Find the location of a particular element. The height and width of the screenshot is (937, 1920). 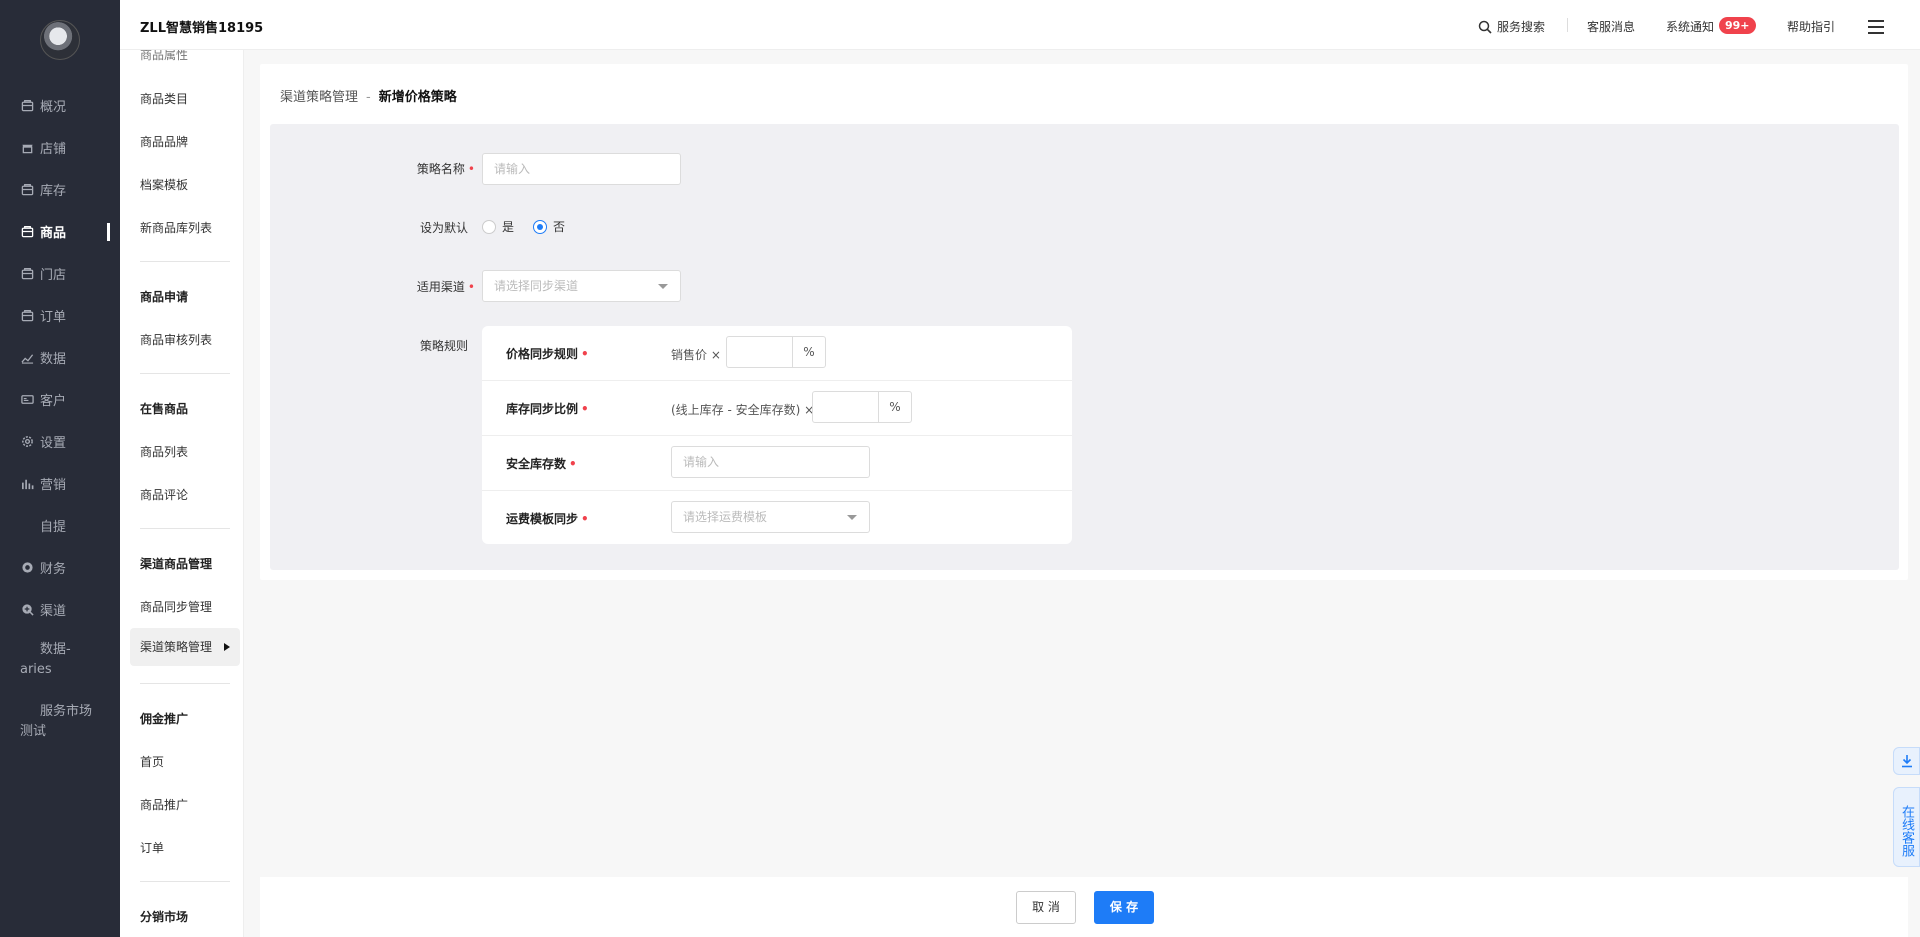

price-percent-input is located at coordinates (760, 352).